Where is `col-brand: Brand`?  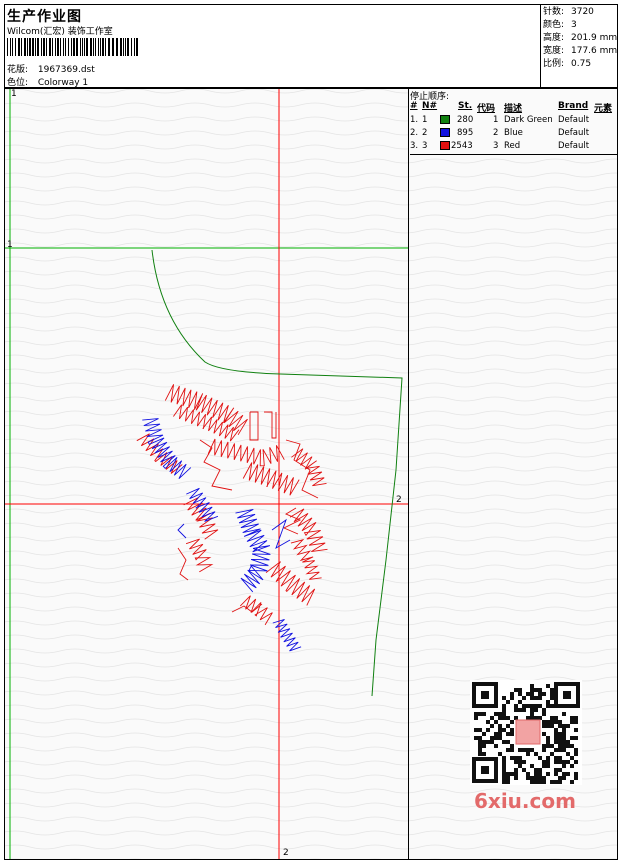
col-brand: Brand is located at coordinates (573, 106).